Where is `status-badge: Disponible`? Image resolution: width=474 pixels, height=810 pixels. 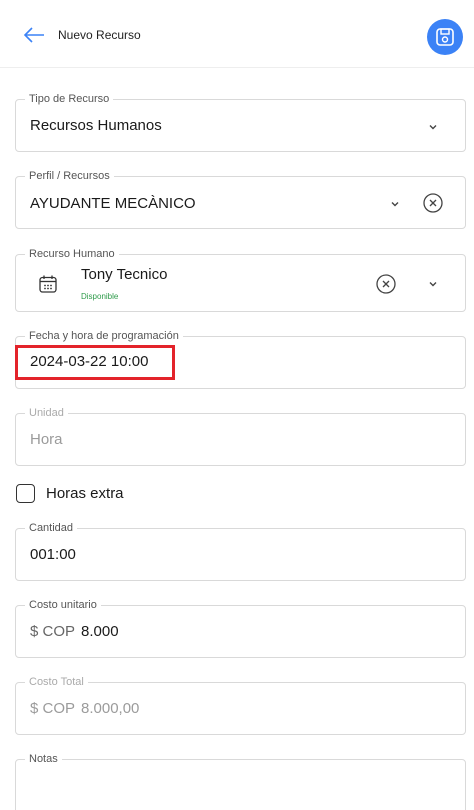
status-badge: Disponible is located at coordinates (100, 296).